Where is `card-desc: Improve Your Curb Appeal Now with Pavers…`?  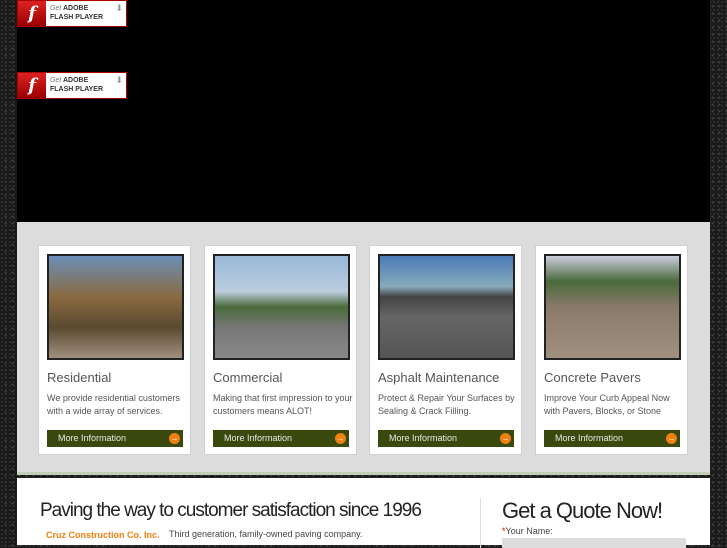
card-desc: Improve Your Curb Appeal Now with Pavers… is located at coordinates (607, 404).